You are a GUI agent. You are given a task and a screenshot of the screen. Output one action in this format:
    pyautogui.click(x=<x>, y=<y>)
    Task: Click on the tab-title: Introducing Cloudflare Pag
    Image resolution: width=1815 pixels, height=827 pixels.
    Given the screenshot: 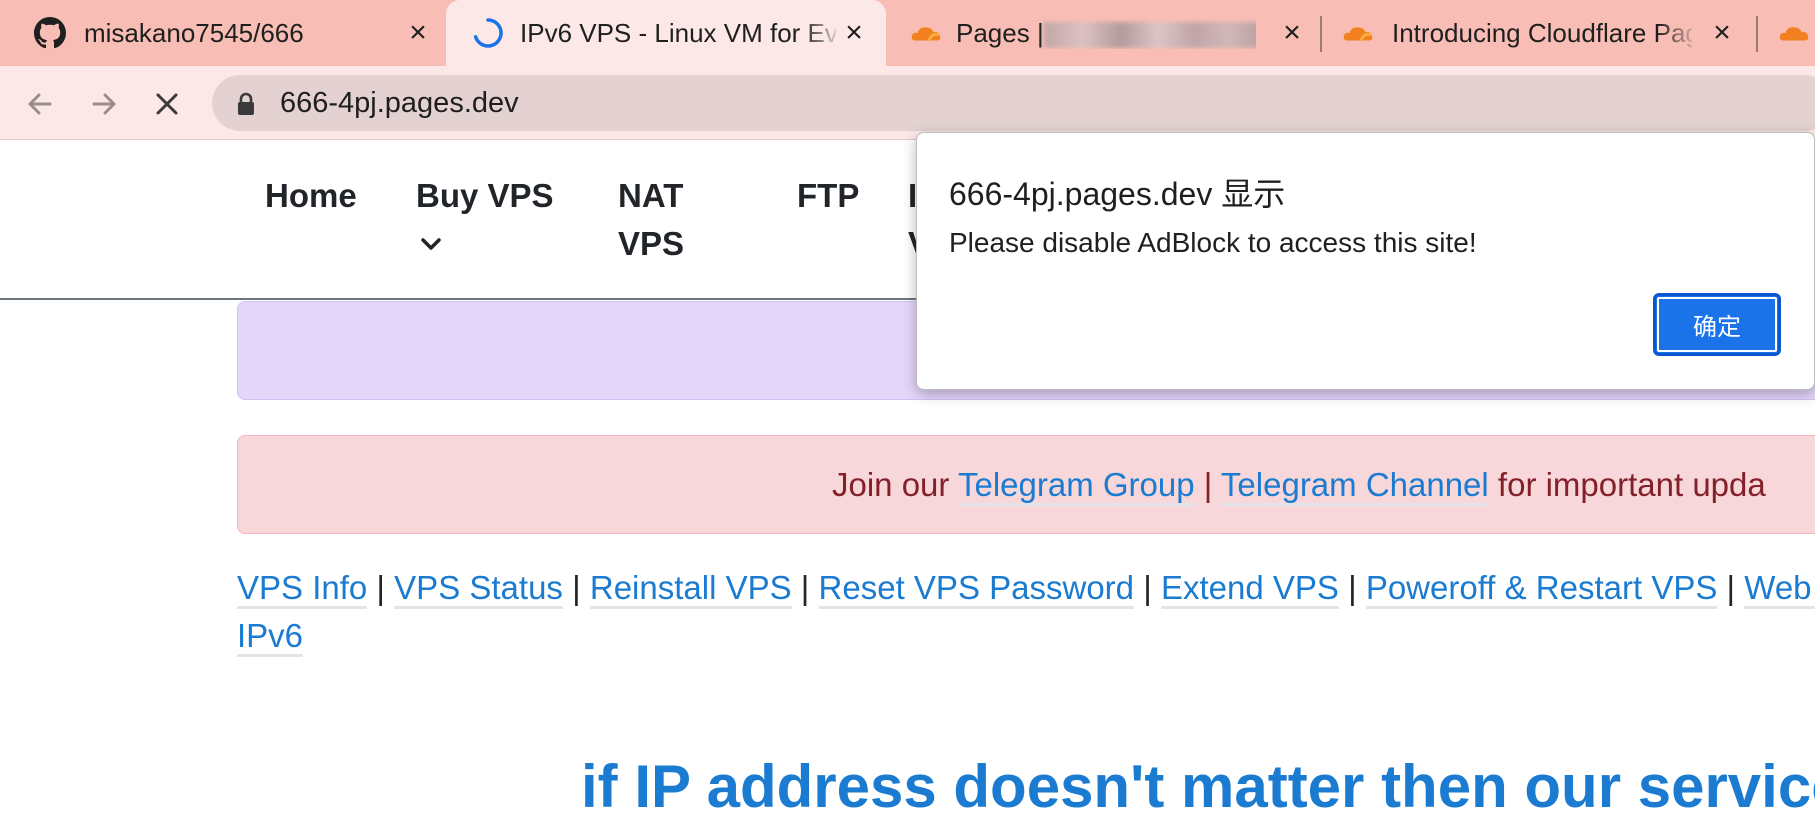 What is the action you would take?
    pyautogui.click(x=1542, y=33)
    